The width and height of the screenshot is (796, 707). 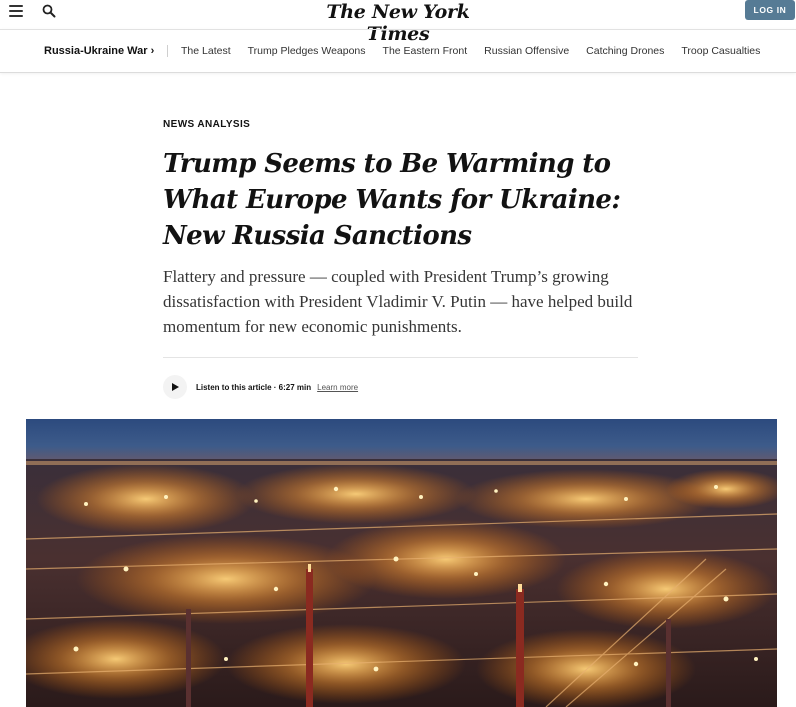 I want to click on top-bar: The New York Times LOG IN, so click(x=398, y=22).